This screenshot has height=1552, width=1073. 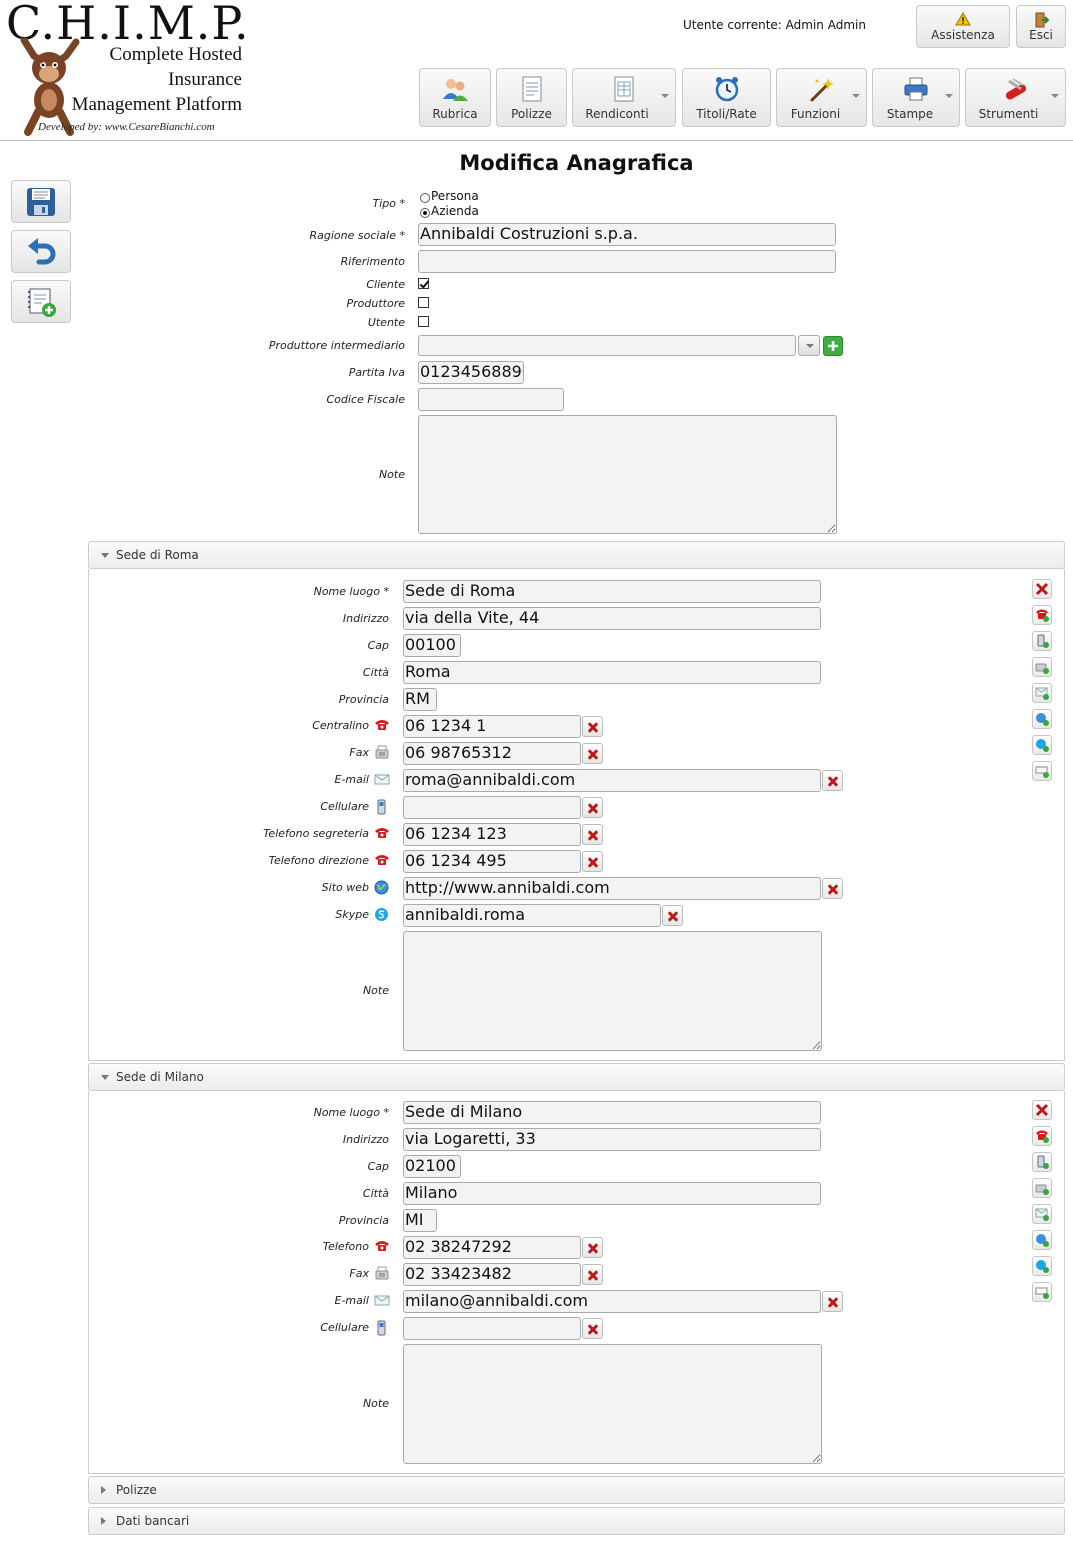 What do you see at coordinates (592, 861) in the screenshot?
I see `delete-tel-direzione-button` at bounding box center [592, 861].